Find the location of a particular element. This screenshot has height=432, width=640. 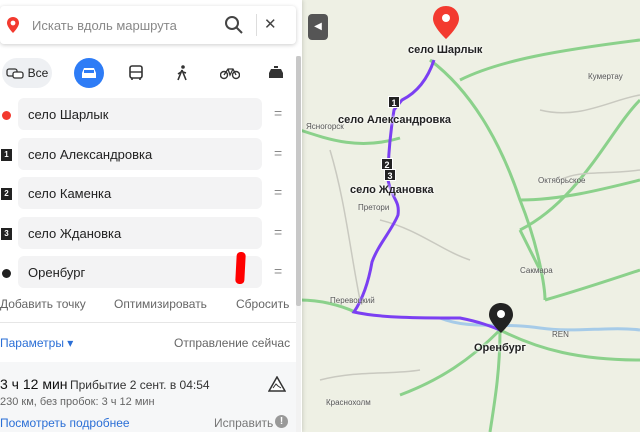

search-input: Искать вдоль маршрута is located at coordinates (104, 25).